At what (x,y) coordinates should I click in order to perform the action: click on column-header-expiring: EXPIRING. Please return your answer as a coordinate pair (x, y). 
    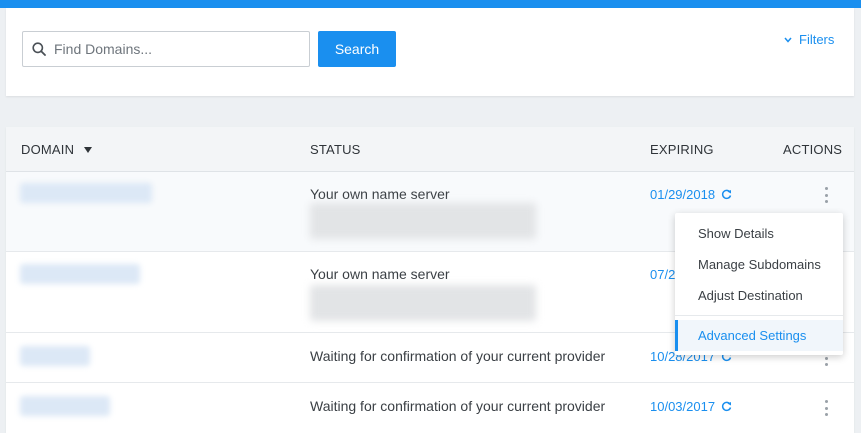
    Looking at the image, I should click on (682, 149).